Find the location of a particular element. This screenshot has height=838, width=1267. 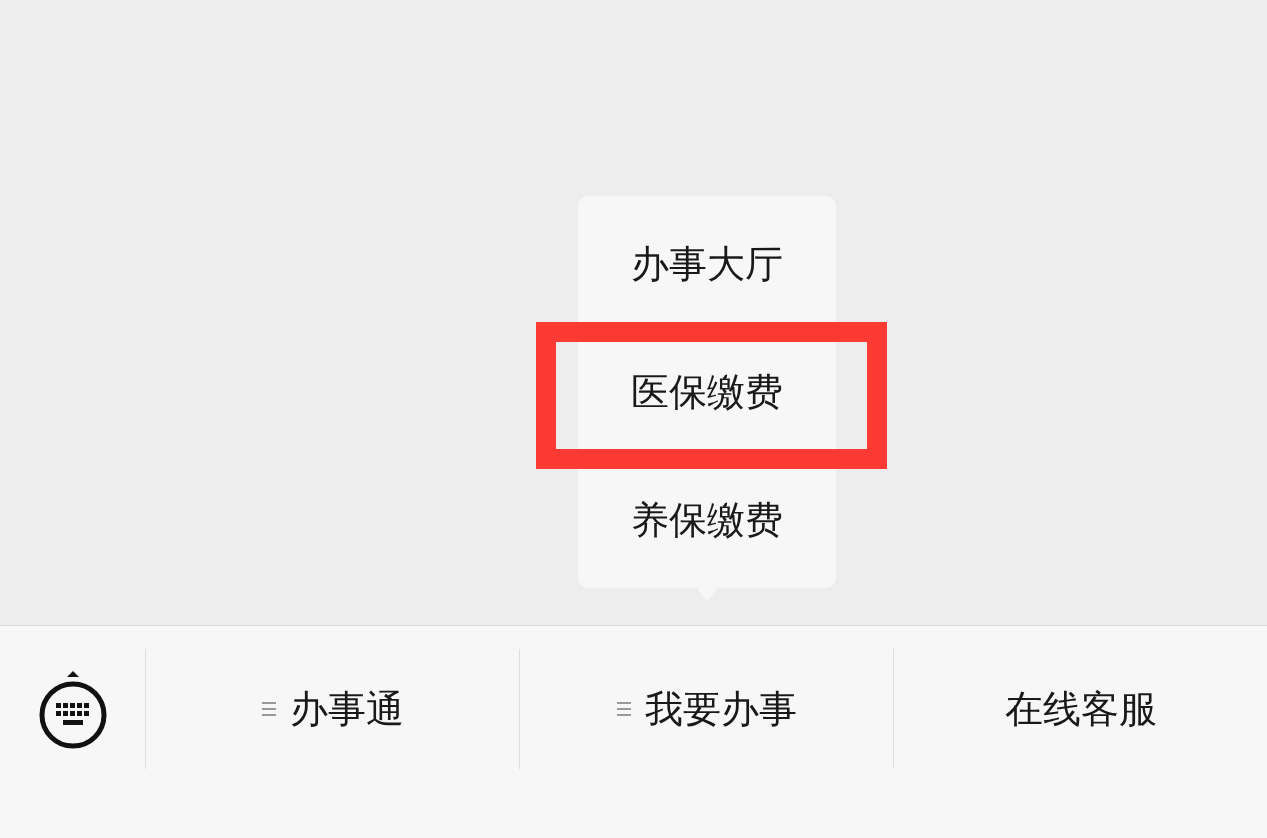

submenu-item: 办事大厅 is located at coordinates (706, 264).